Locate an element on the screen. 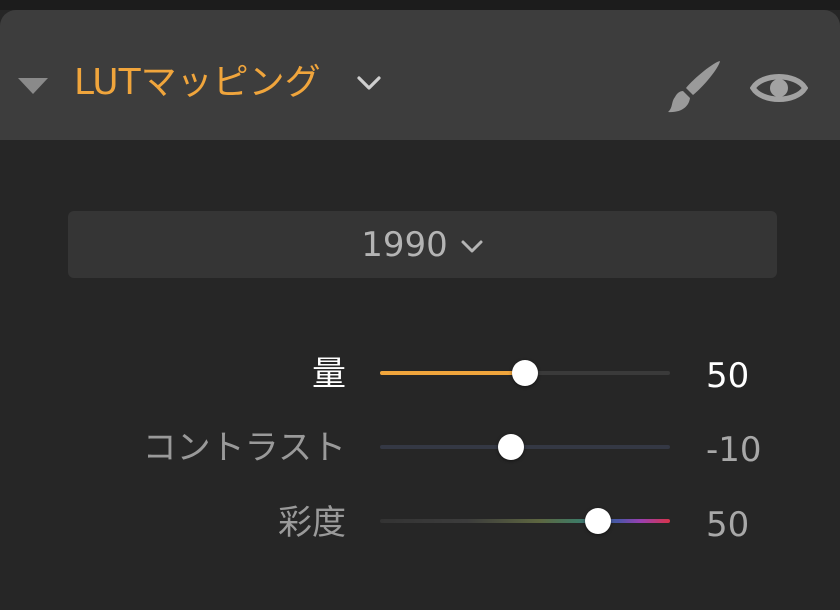 This screenshot has width=840, height=610. contrast-slider is located at coordinates (525, 447).